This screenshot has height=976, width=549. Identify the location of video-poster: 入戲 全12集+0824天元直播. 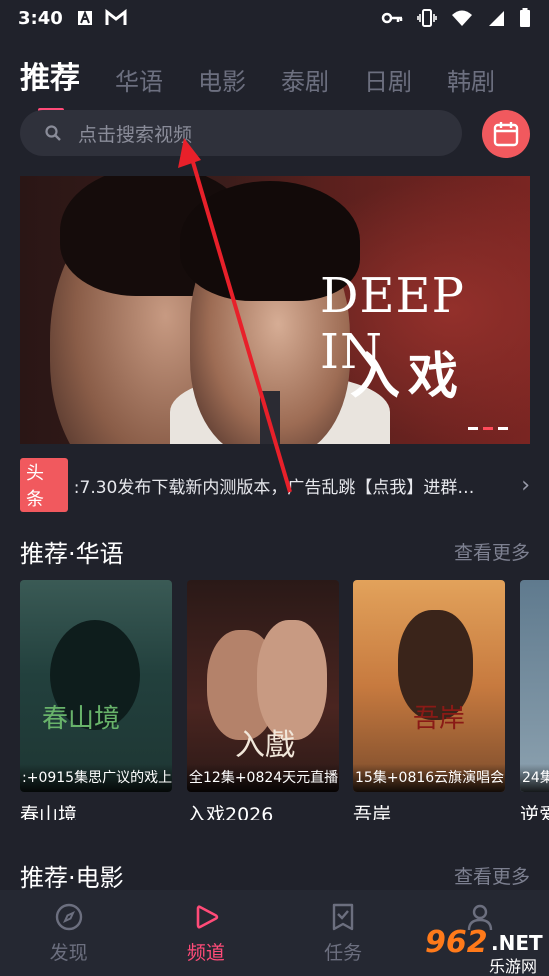
(263, 686).